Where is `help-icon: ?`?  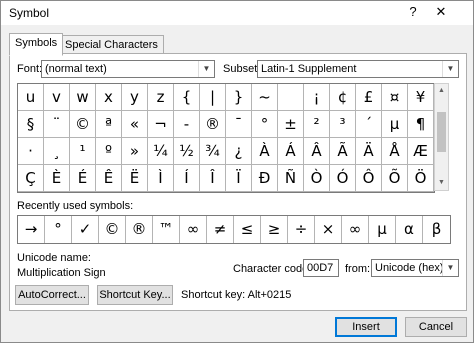 help-icon: ? is located at coordinates (413, 11).